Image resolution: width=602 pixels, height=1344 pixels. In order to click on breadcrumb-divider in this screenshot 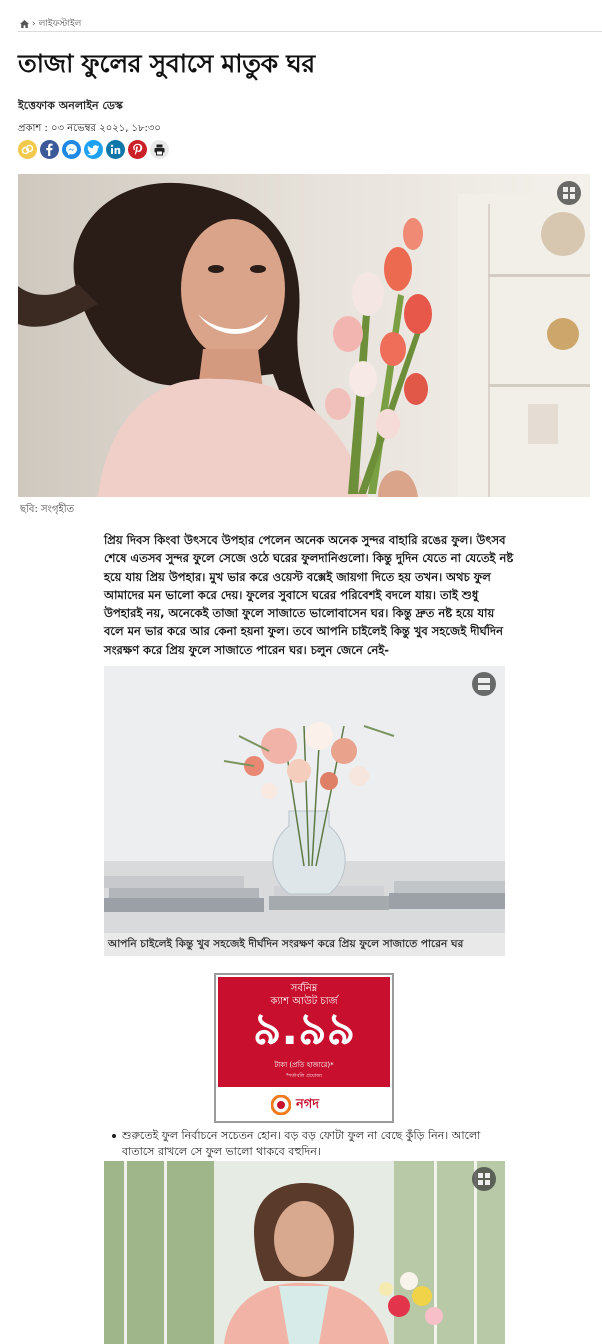, I will do `click(310, 31)`.